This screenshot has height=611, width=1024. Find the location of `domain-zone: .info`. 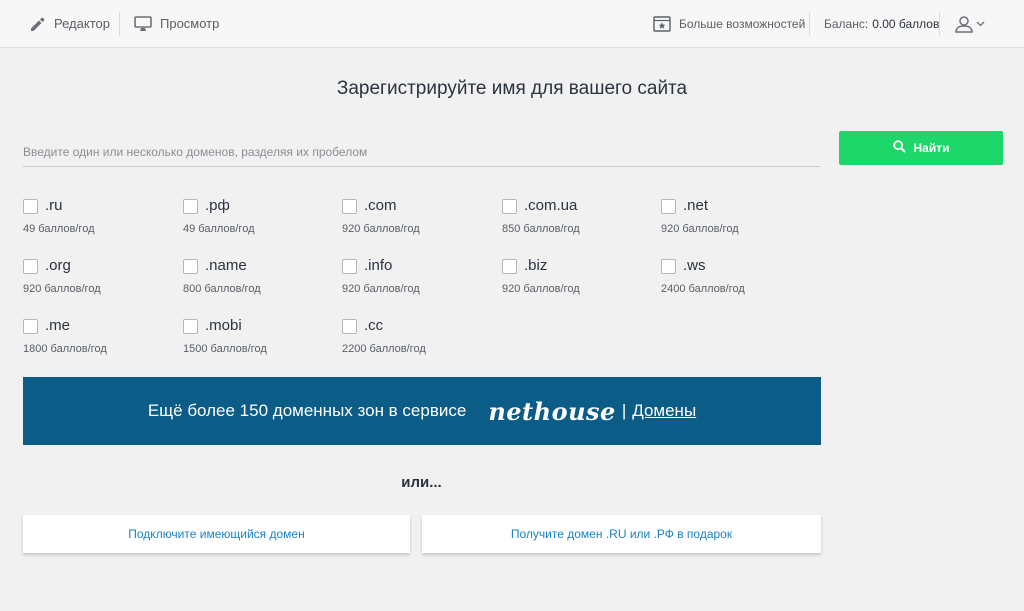

domain-zone: .info is located at coordinates (378, 265).